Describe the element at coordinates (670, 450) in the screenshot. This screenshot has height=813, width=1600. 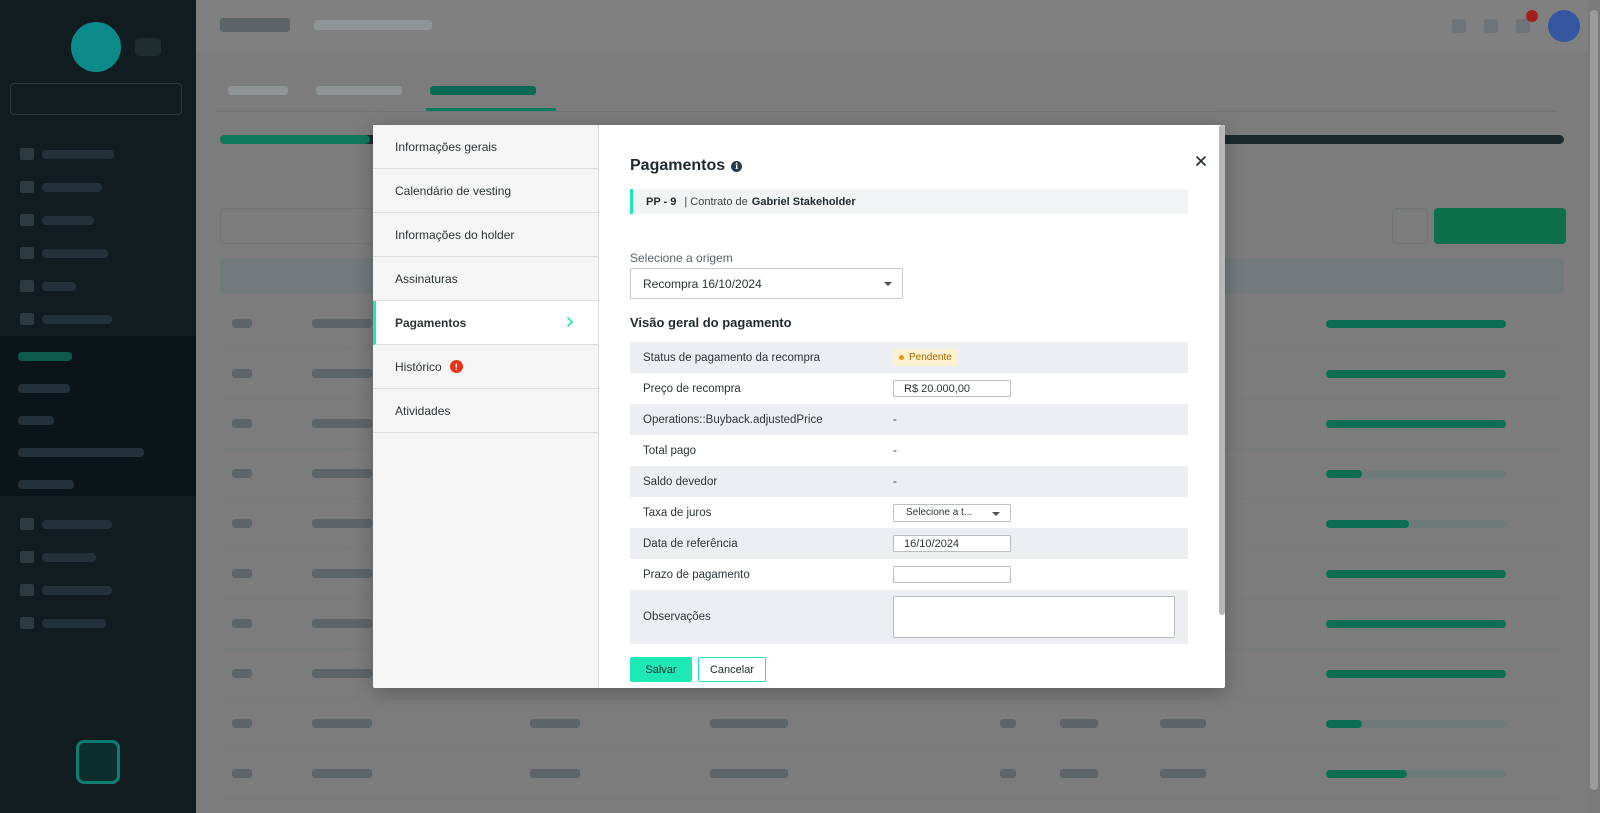
I see `row-label: Total pago` at that location.